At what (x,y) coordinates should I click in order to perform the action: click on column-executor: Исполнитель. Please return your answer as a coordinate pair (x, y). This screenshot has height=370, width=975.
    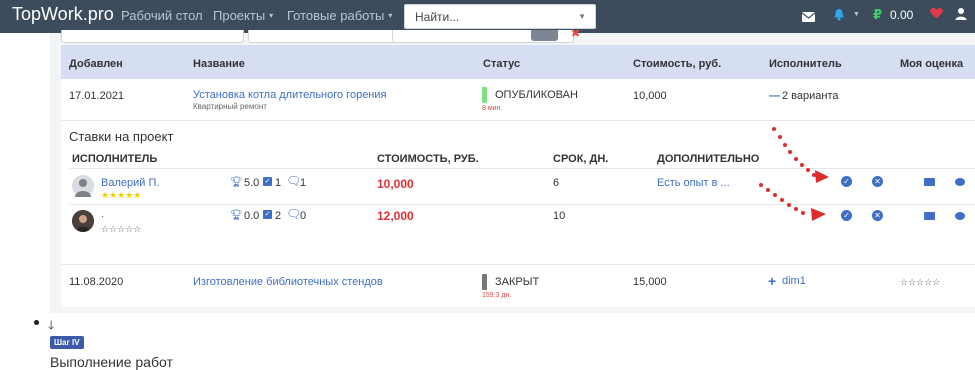
    Looking at the image, I should click on (805, 64).